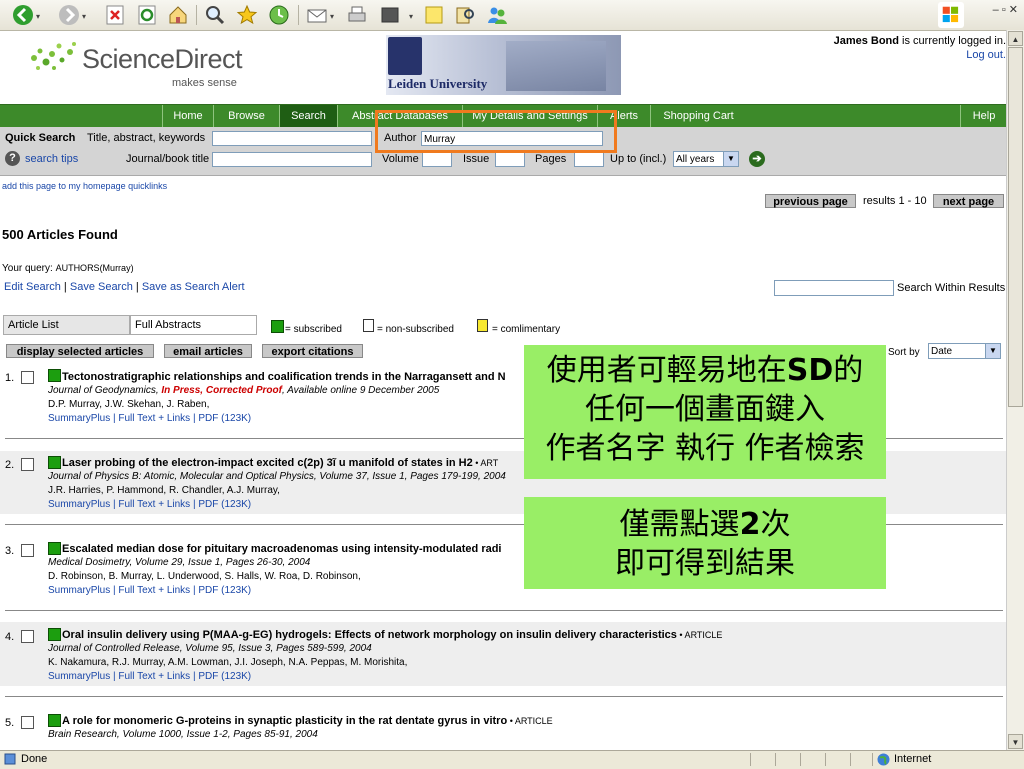 Image resolution: width=1024 pixels, height=769 pixels. Describe the element at coordinates (162, 59) in the screenshot. I see `sciencedirect-logo: ScienceDirect` at that location.